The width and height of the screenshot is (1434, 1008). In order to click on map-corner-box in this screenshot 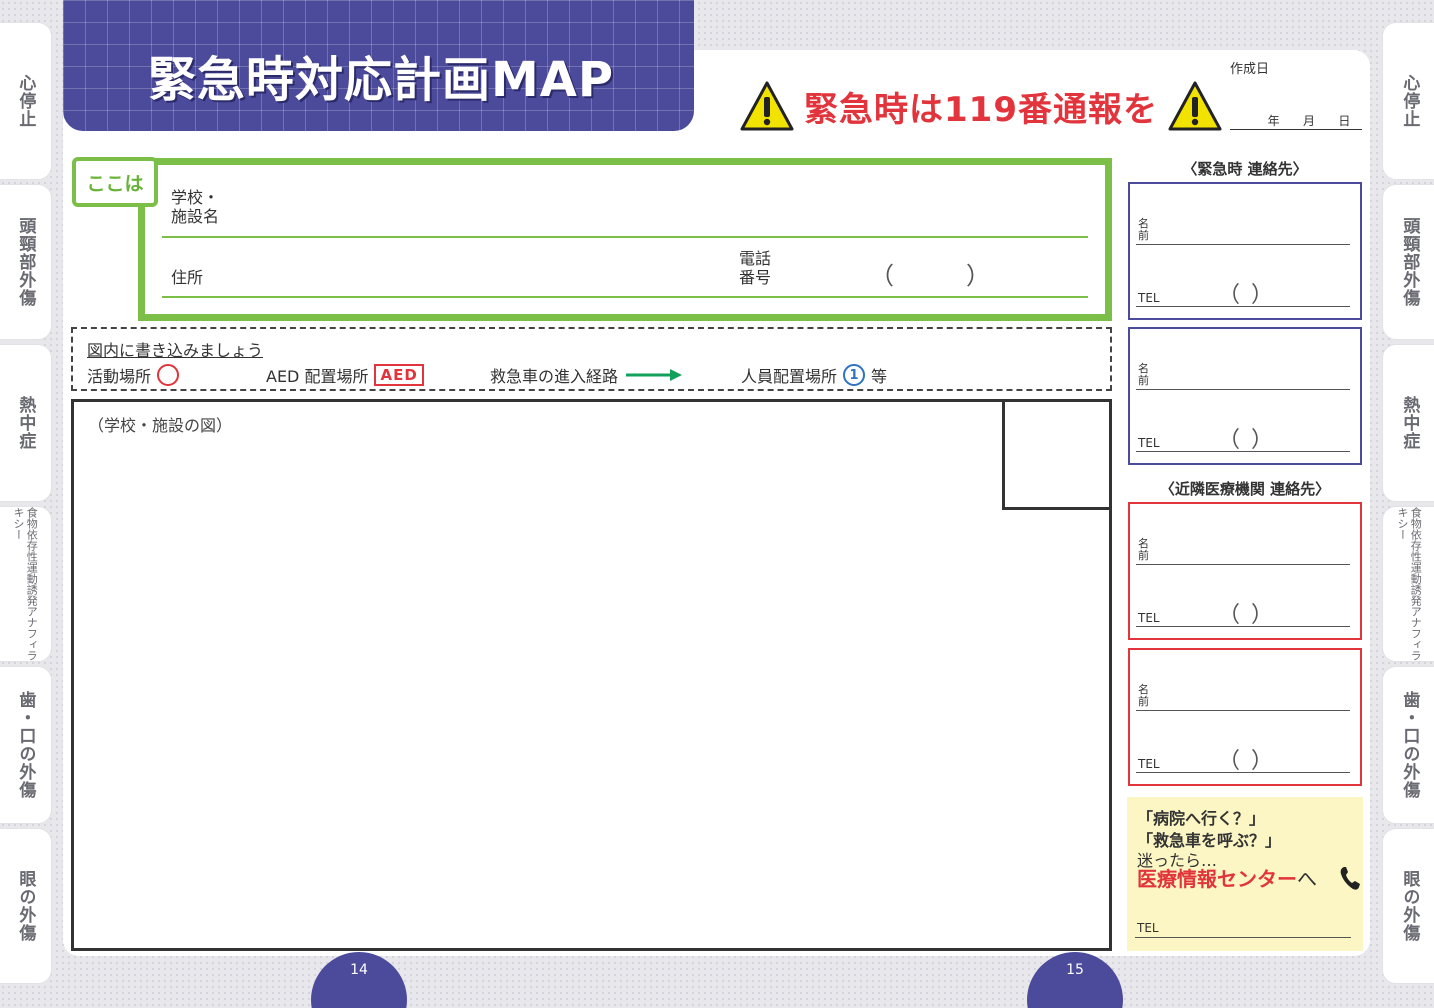, I will do `click(1057, 454)`.